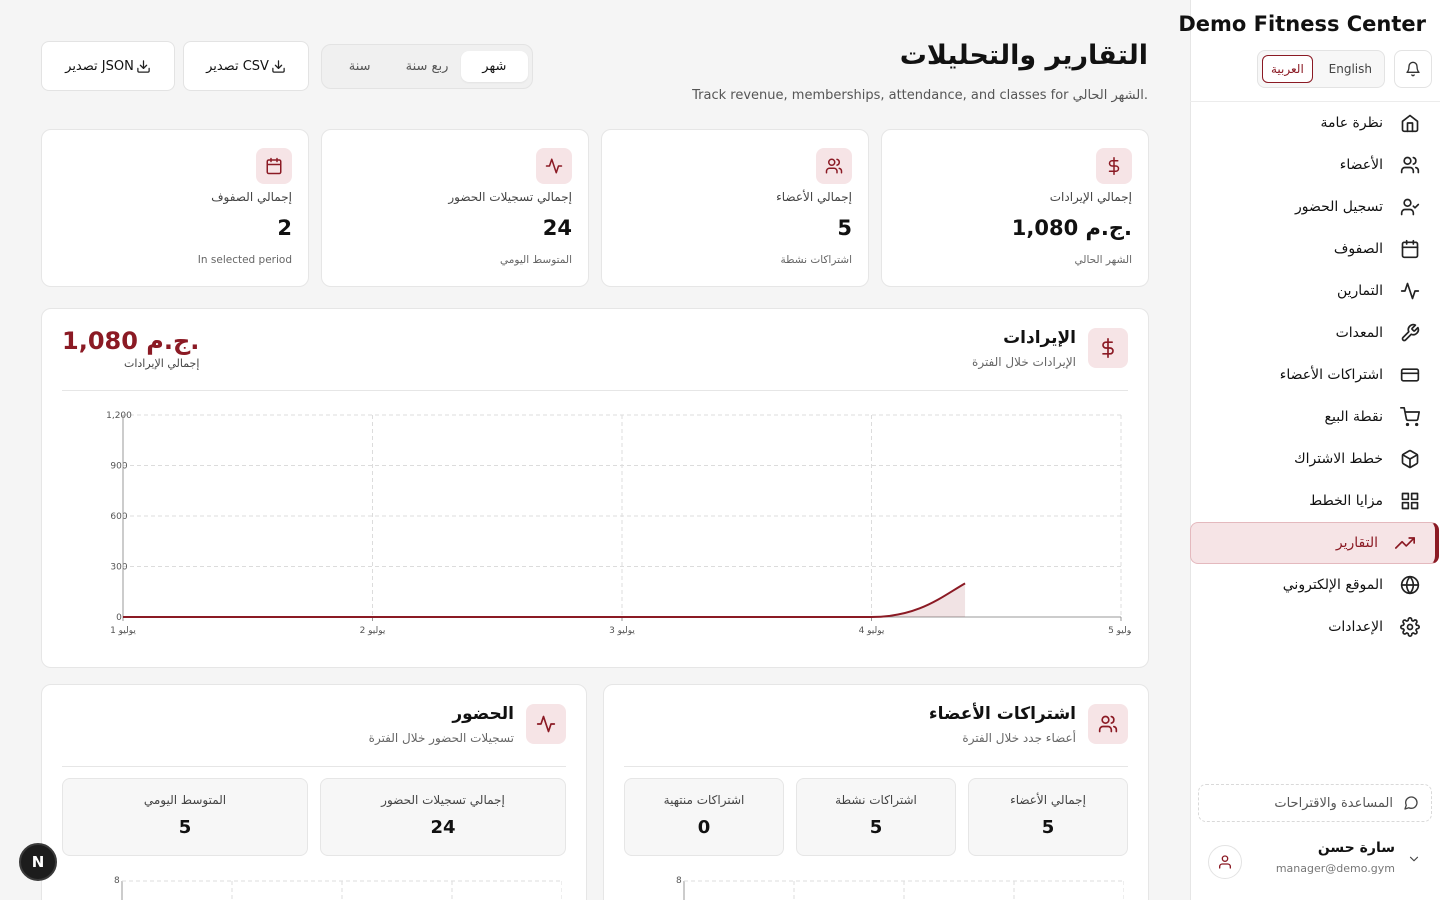 The height and width of the screenshot is (900, 1440). I want to click on export-csv-button: تصدير CSV, so click(246, 66).